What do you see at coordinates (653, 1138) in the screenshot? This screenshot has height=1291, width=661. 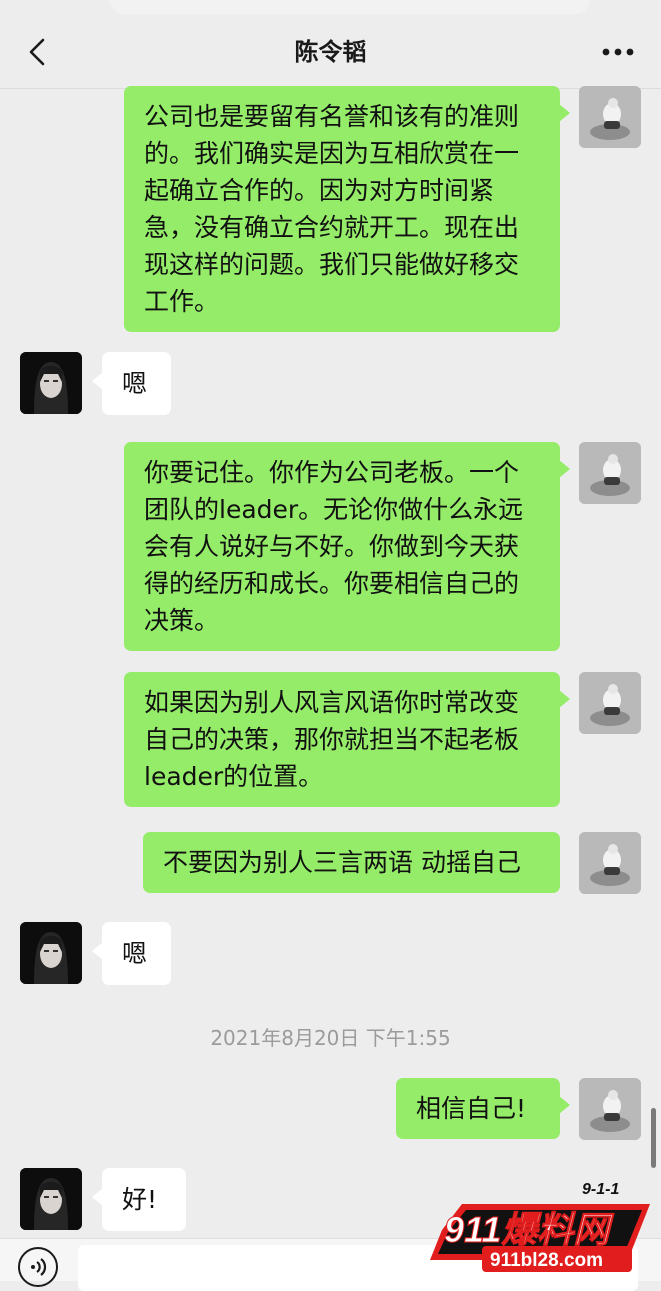 I see `scrollbar` at bounding box center [653, 1138].